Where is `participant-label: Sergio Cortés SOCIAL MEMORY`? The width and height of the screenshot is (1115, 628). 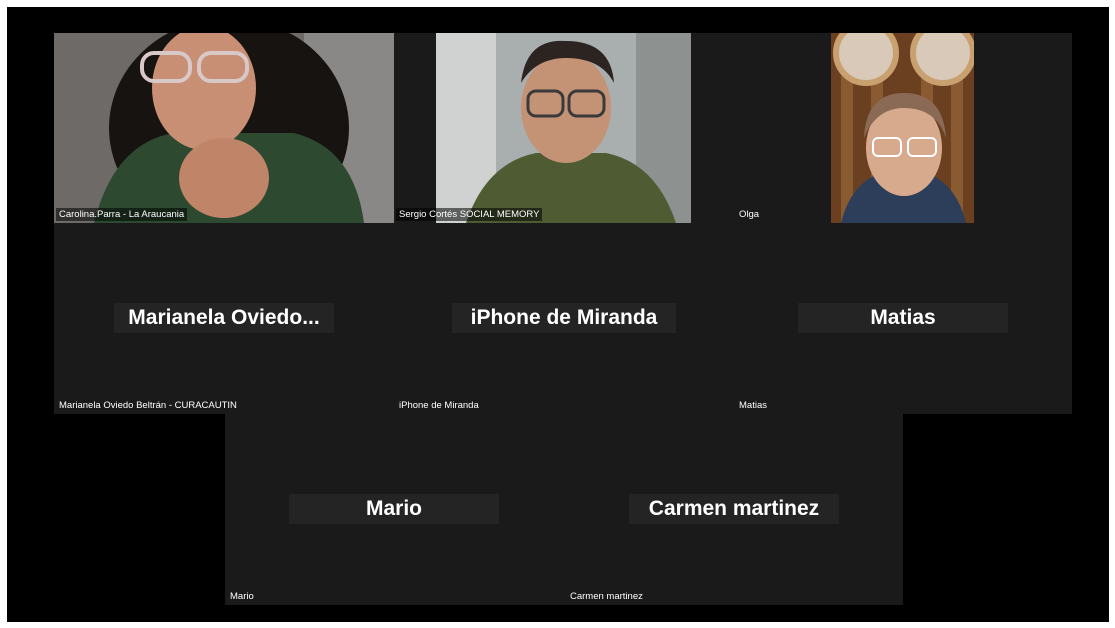
participant-label: Sergio Cortés SOCIAL MEMORY is located at coordinates (469, 214).